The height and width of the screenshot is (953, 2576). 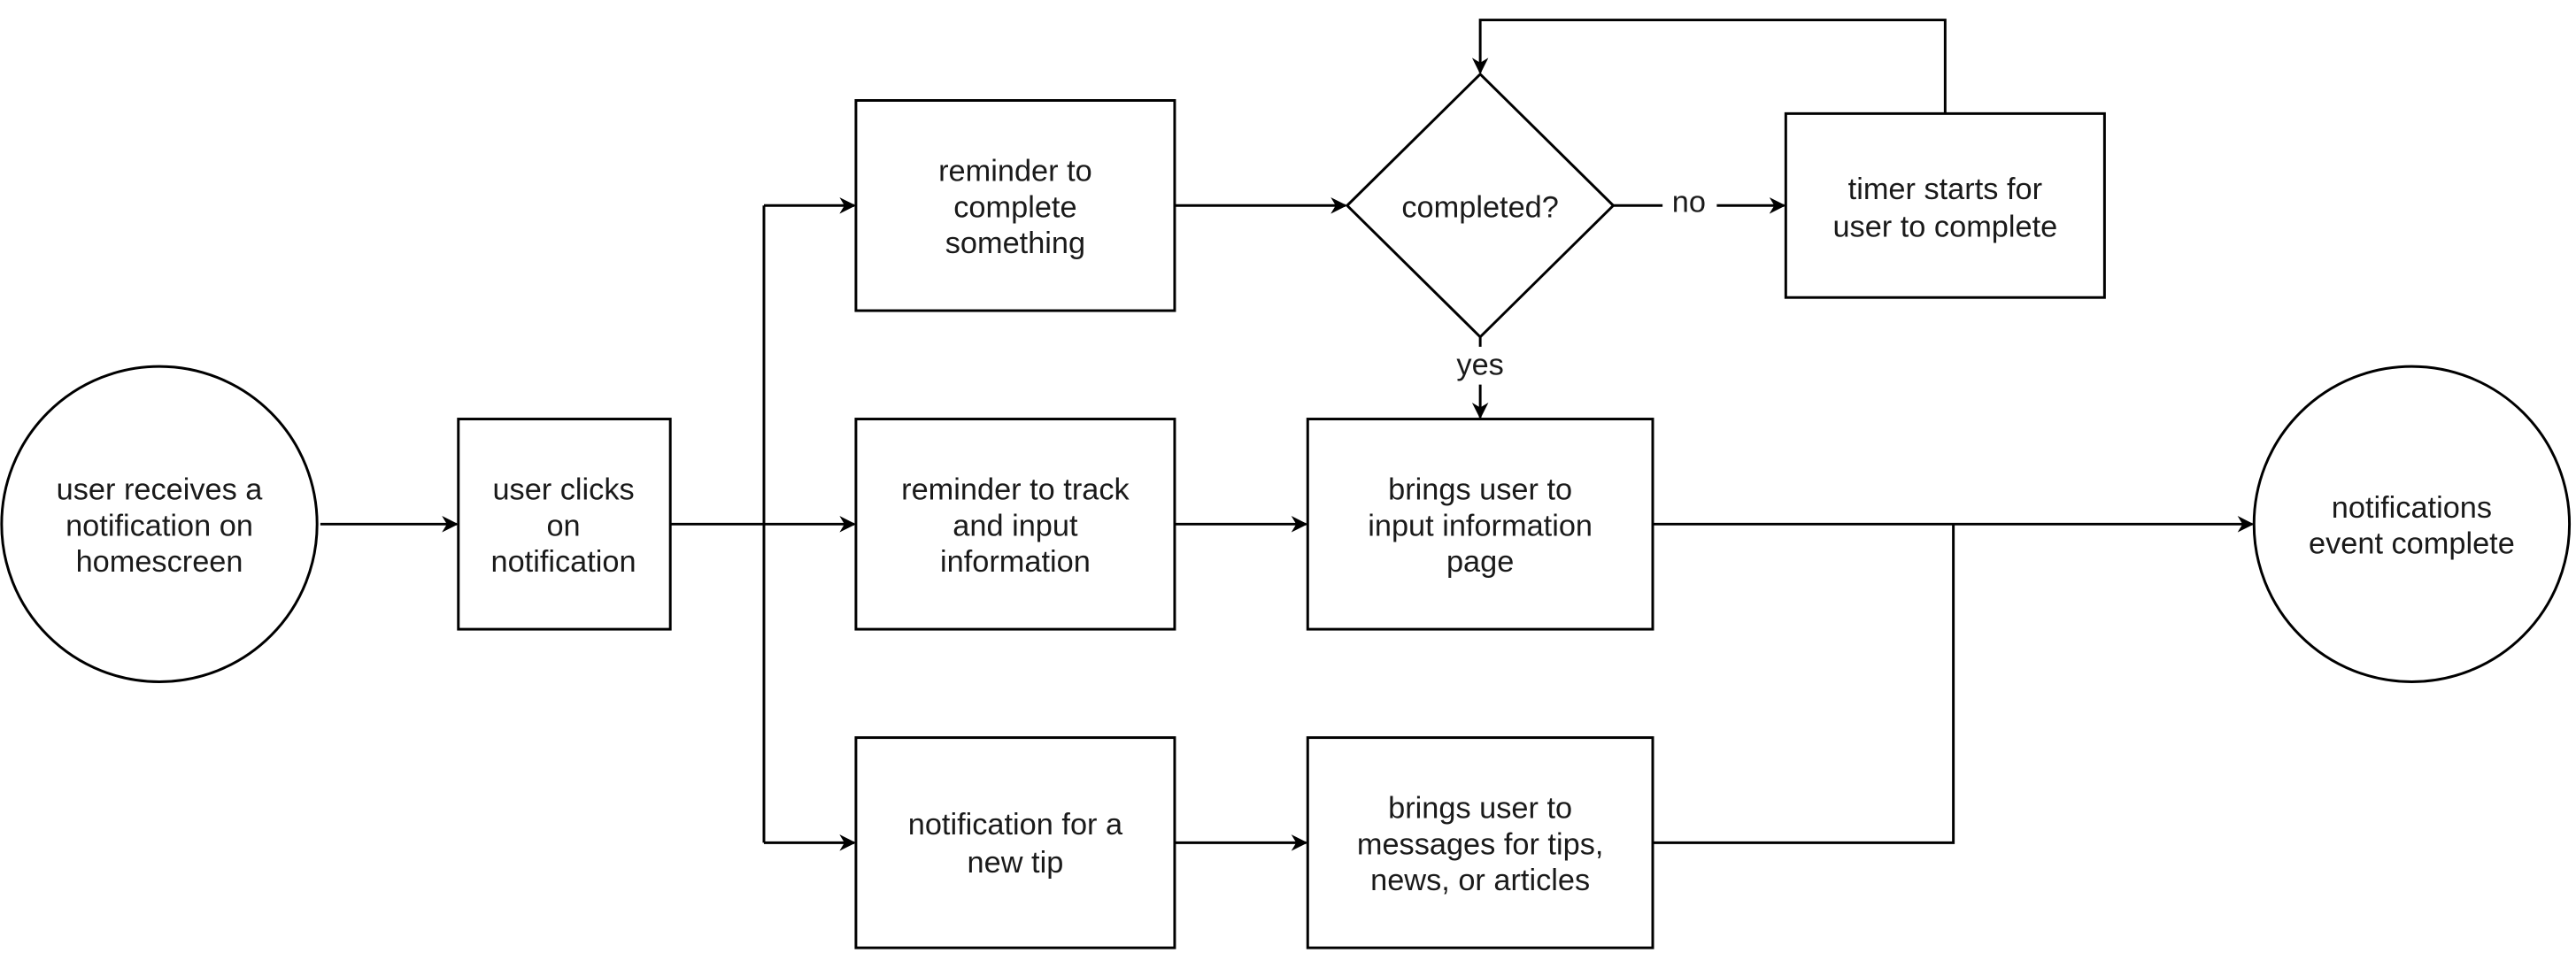 I want to click on svg-text:reminder tocompletesomething: reminder to complete something, so click(x=1015, y=207).